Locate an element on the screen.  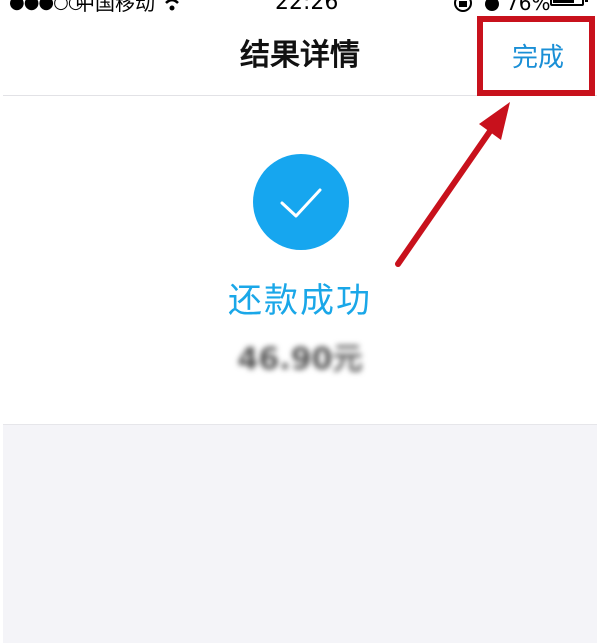
page-title: 结果详情 is located at coordinates (300, 55).